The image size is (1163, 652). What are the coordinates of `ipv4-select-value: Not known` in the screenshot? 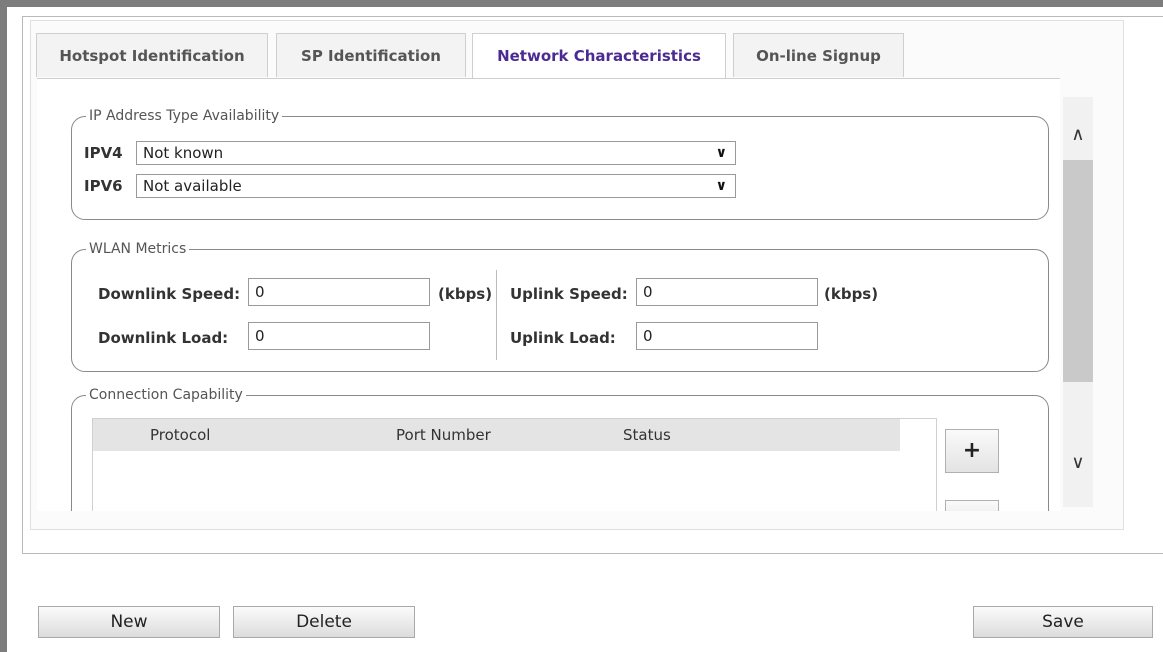 It's located at (183, 153).